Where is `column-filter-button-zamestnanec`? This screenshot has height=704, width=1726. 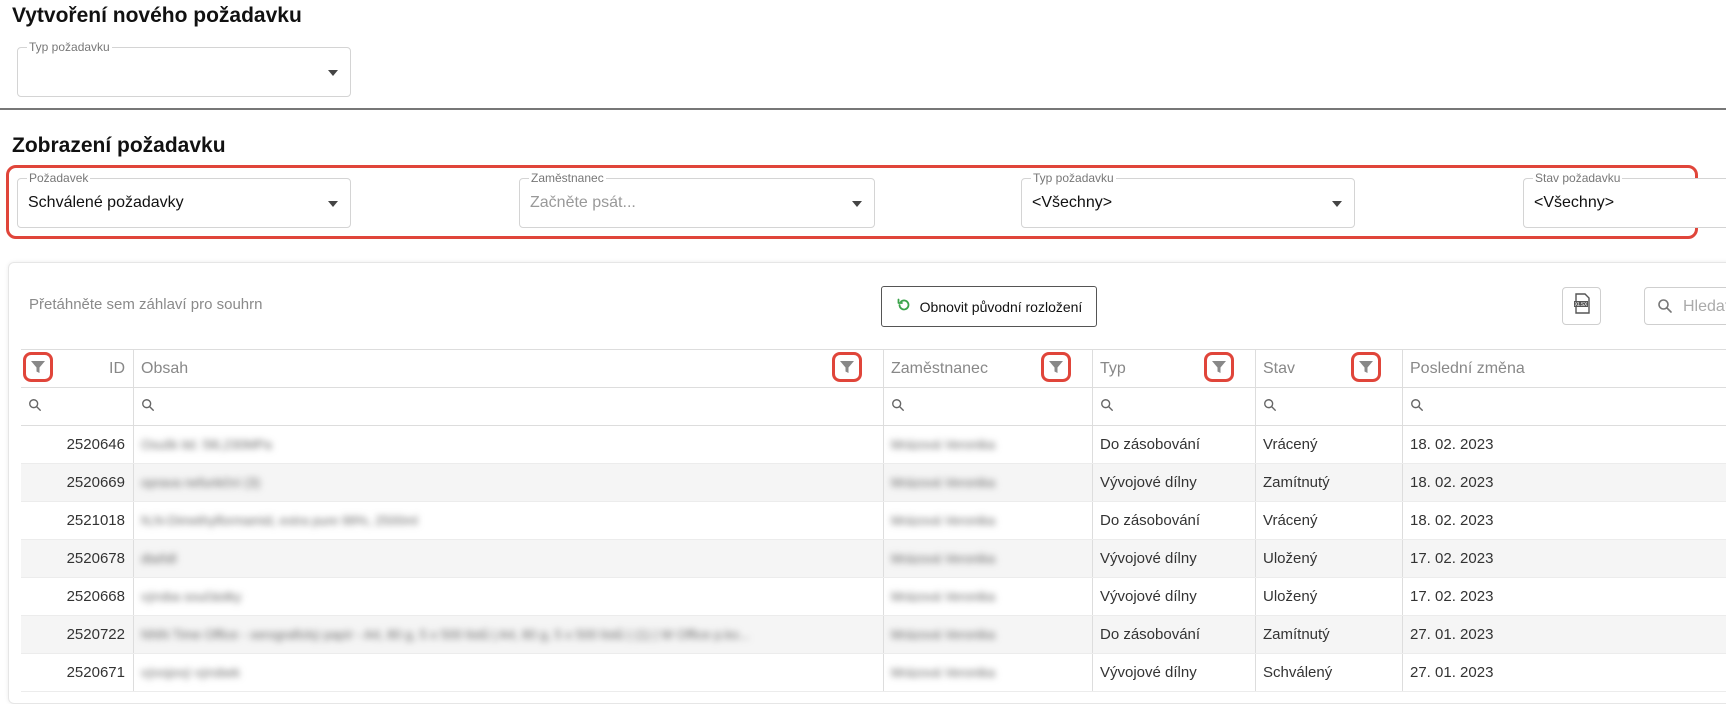
column-filter-button-zamestnanec is located at coordinates (1056, 367).